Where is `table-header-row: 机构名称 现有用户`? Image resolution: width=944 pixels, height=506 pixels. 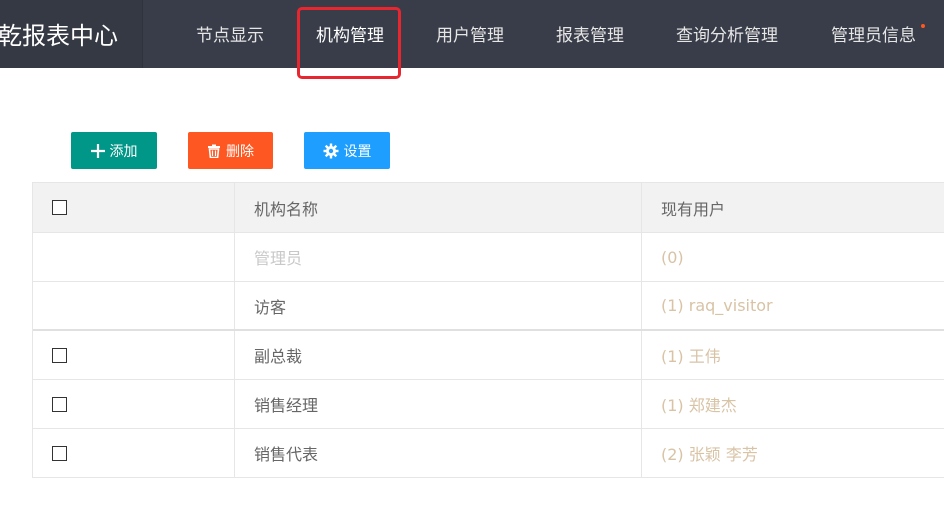 table-header-row: 机构名称 现有用户 is located at coordinates (488, 208).